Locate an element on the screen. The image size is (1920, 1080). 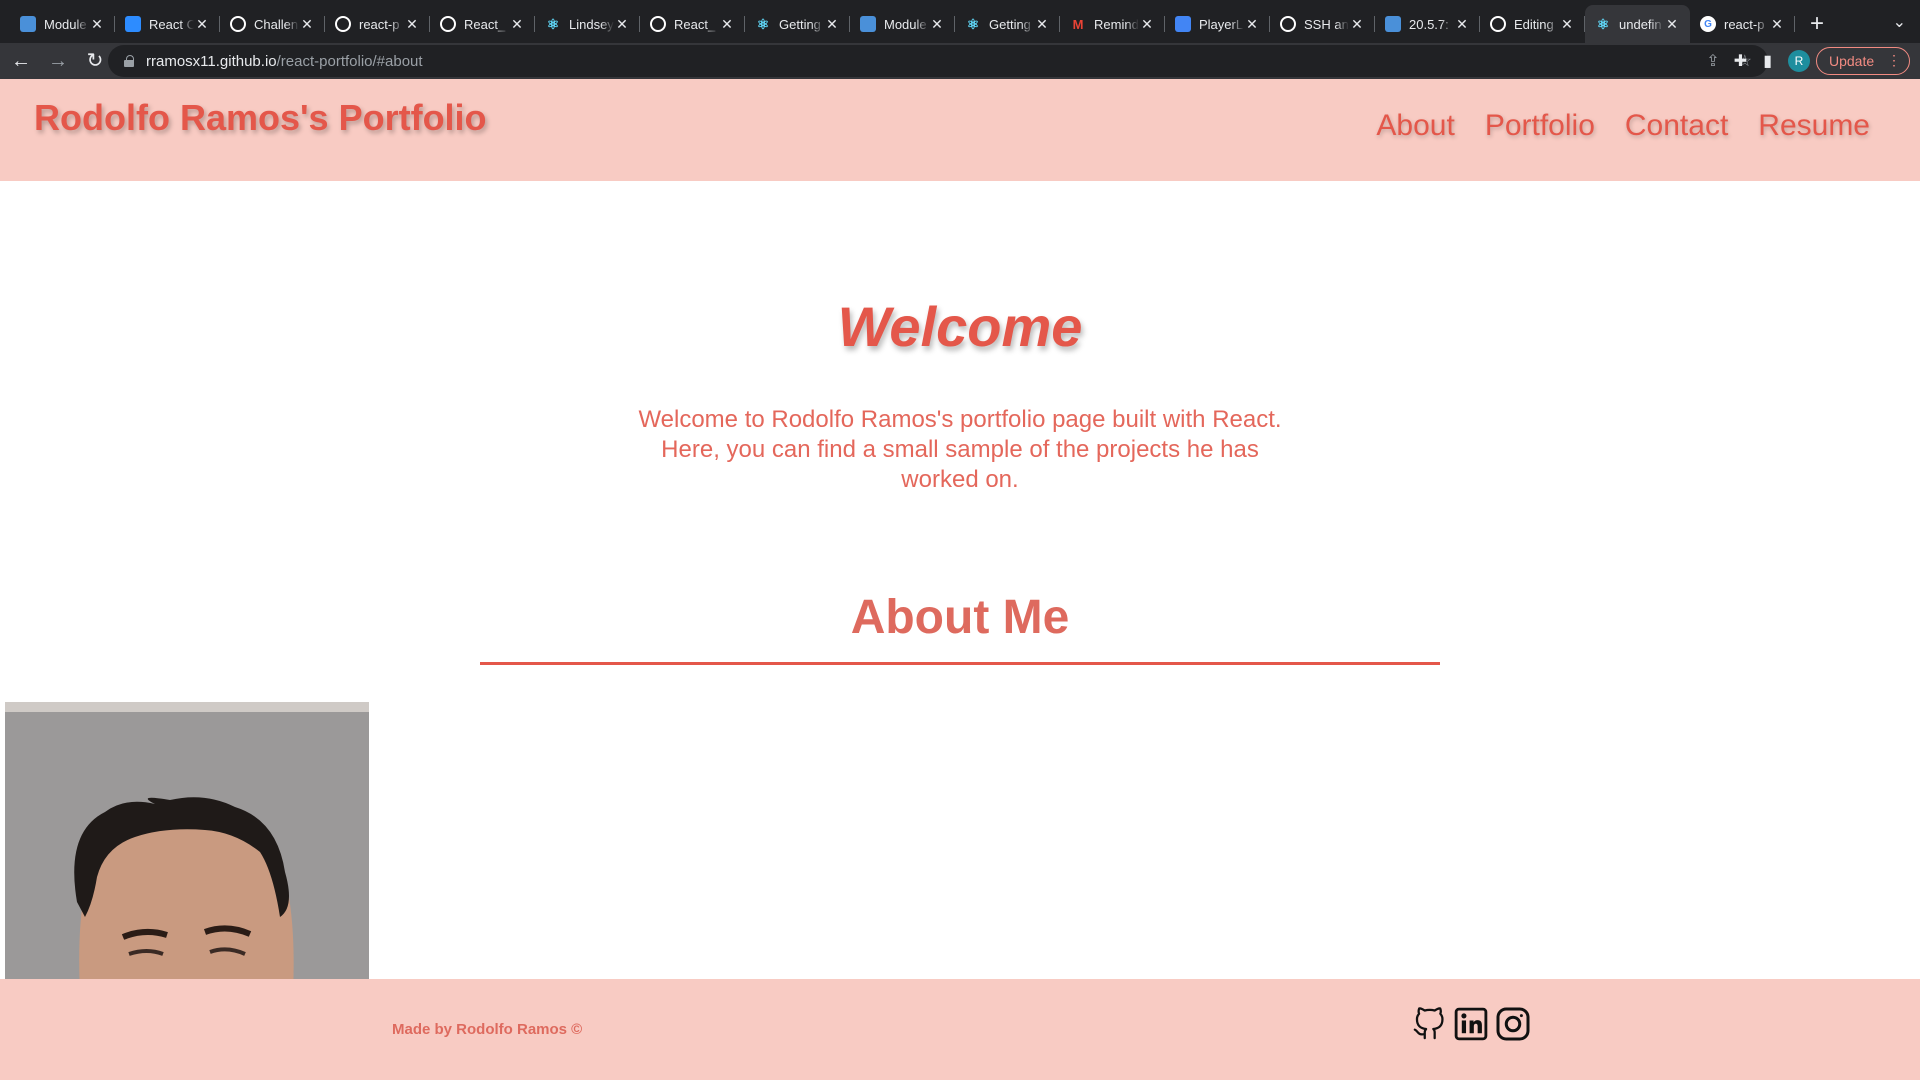
browser-tab: ⚛ Lindsey ✕ is located at coordinates (587, 24).